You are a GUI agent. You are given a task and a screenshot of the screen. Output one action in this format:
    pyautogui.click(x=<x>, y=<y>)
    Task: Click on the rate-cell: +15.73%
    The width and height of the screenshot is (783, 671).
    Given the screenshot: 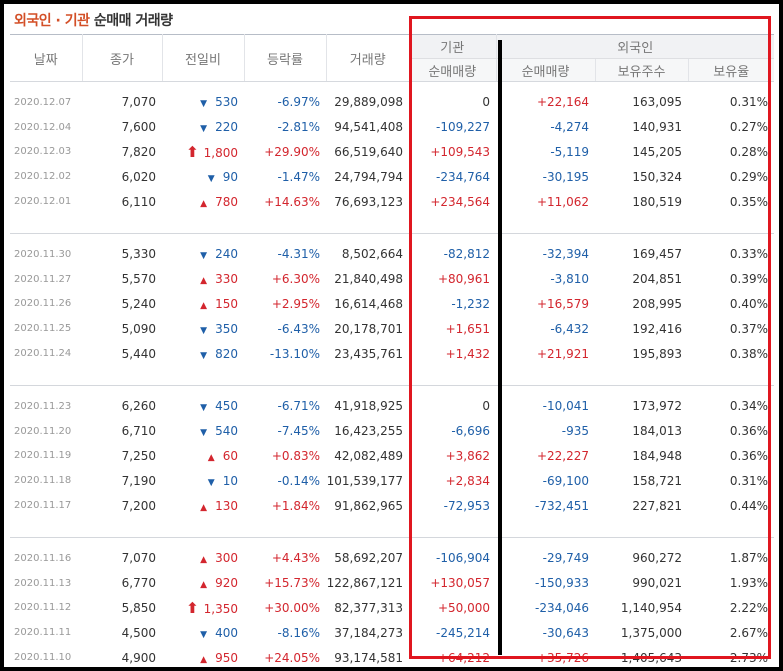 What is the action you would take?
    pyautogui.click(x=292, y=583)
    